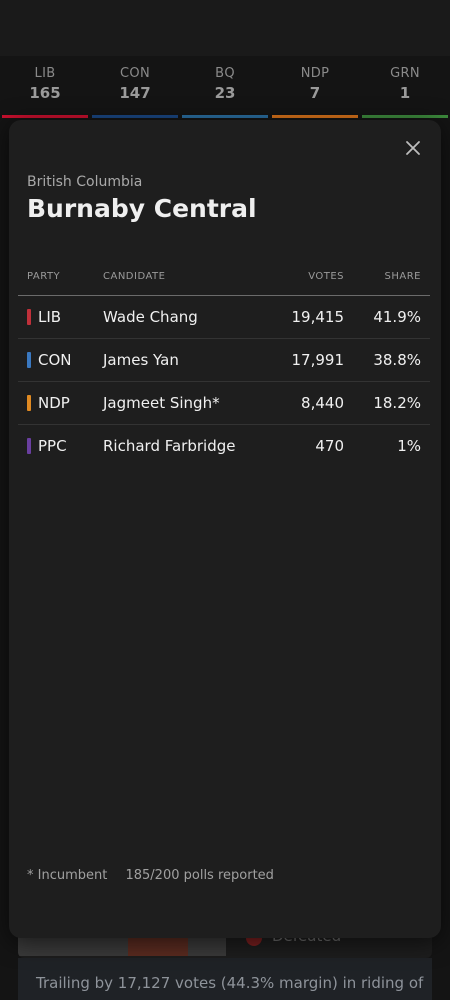 Image resolution: width=450 pixels, height=1000 pixels. What do you see at coordinates (315, 93) in the screenshot?
I see `tally-seats: 7` at bounding box center [315, 93].